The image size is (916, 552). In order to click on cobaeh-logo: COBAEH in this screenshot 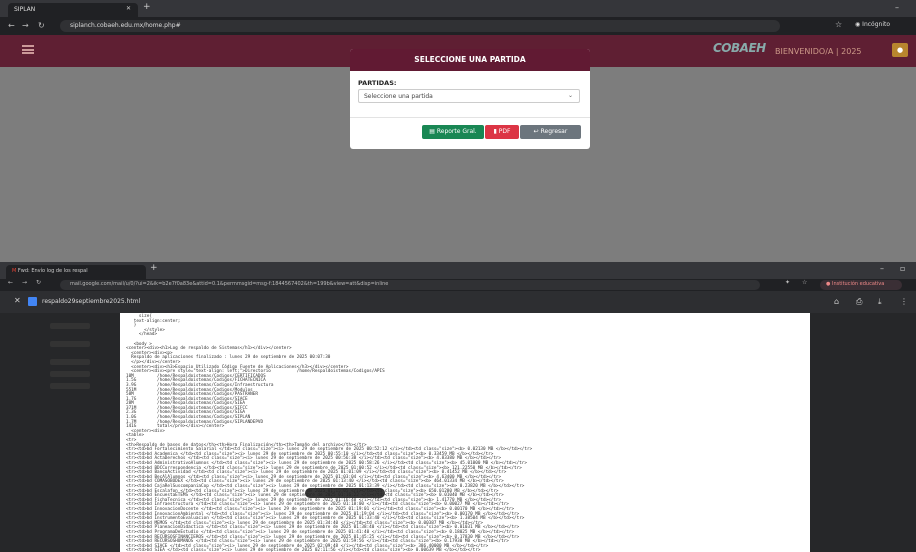, I will do `click(739, 48)`.